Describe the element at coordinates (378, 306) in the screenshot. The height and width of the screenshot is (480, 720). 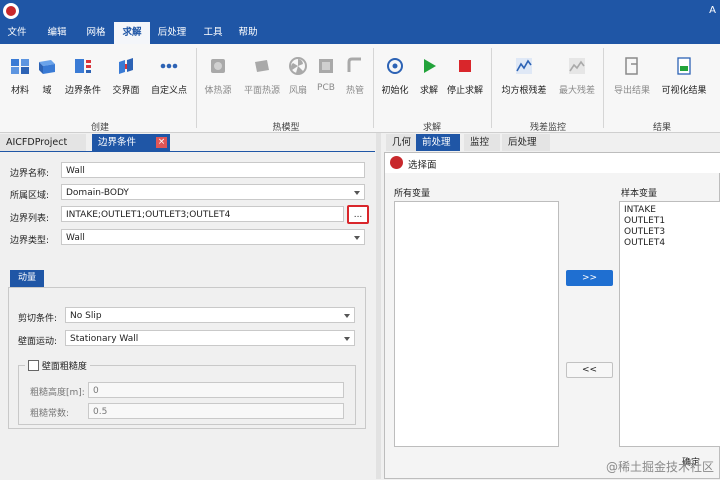
I see `panel-splitter` at that location.